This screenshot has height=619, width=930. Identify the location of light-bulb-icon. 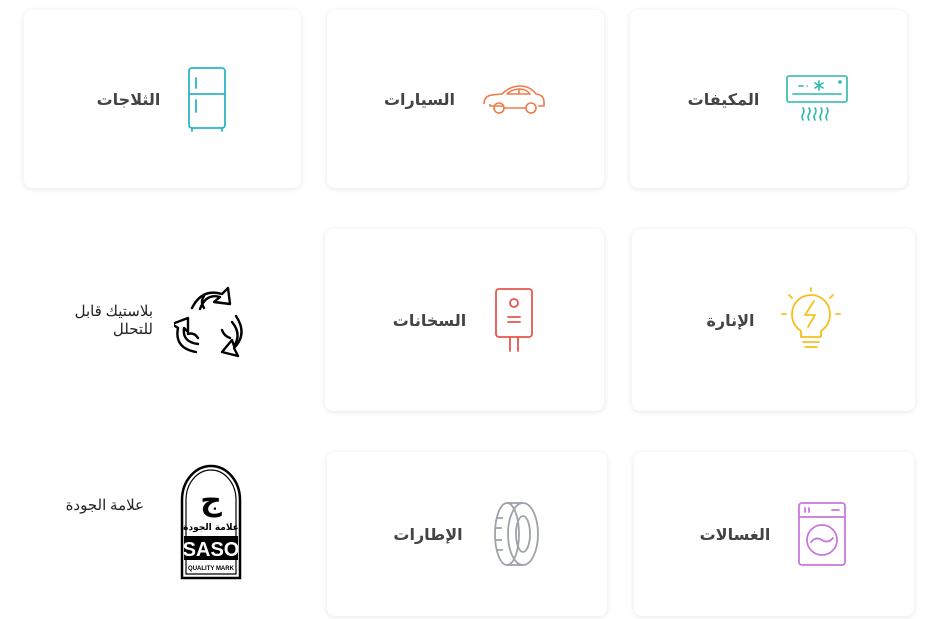
(810, 320).